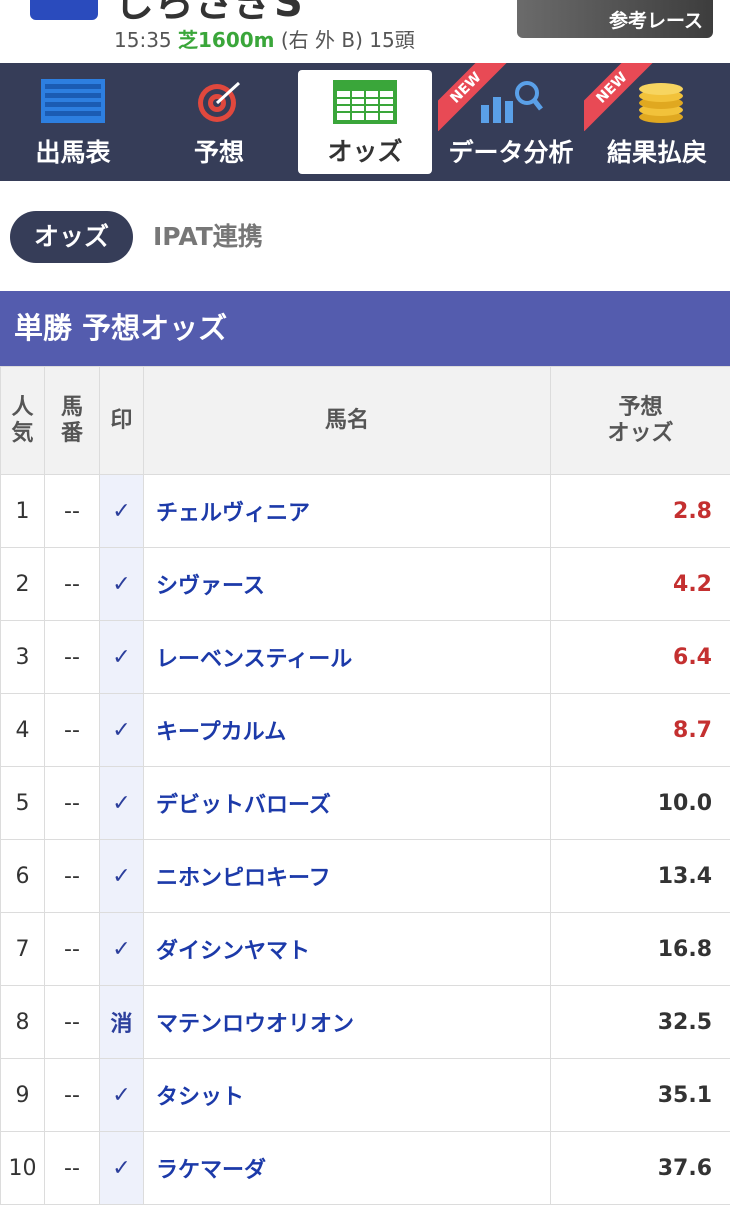 The image size is (730, 1205). I want to click on rank-cell: 10, so click(23, 1168).